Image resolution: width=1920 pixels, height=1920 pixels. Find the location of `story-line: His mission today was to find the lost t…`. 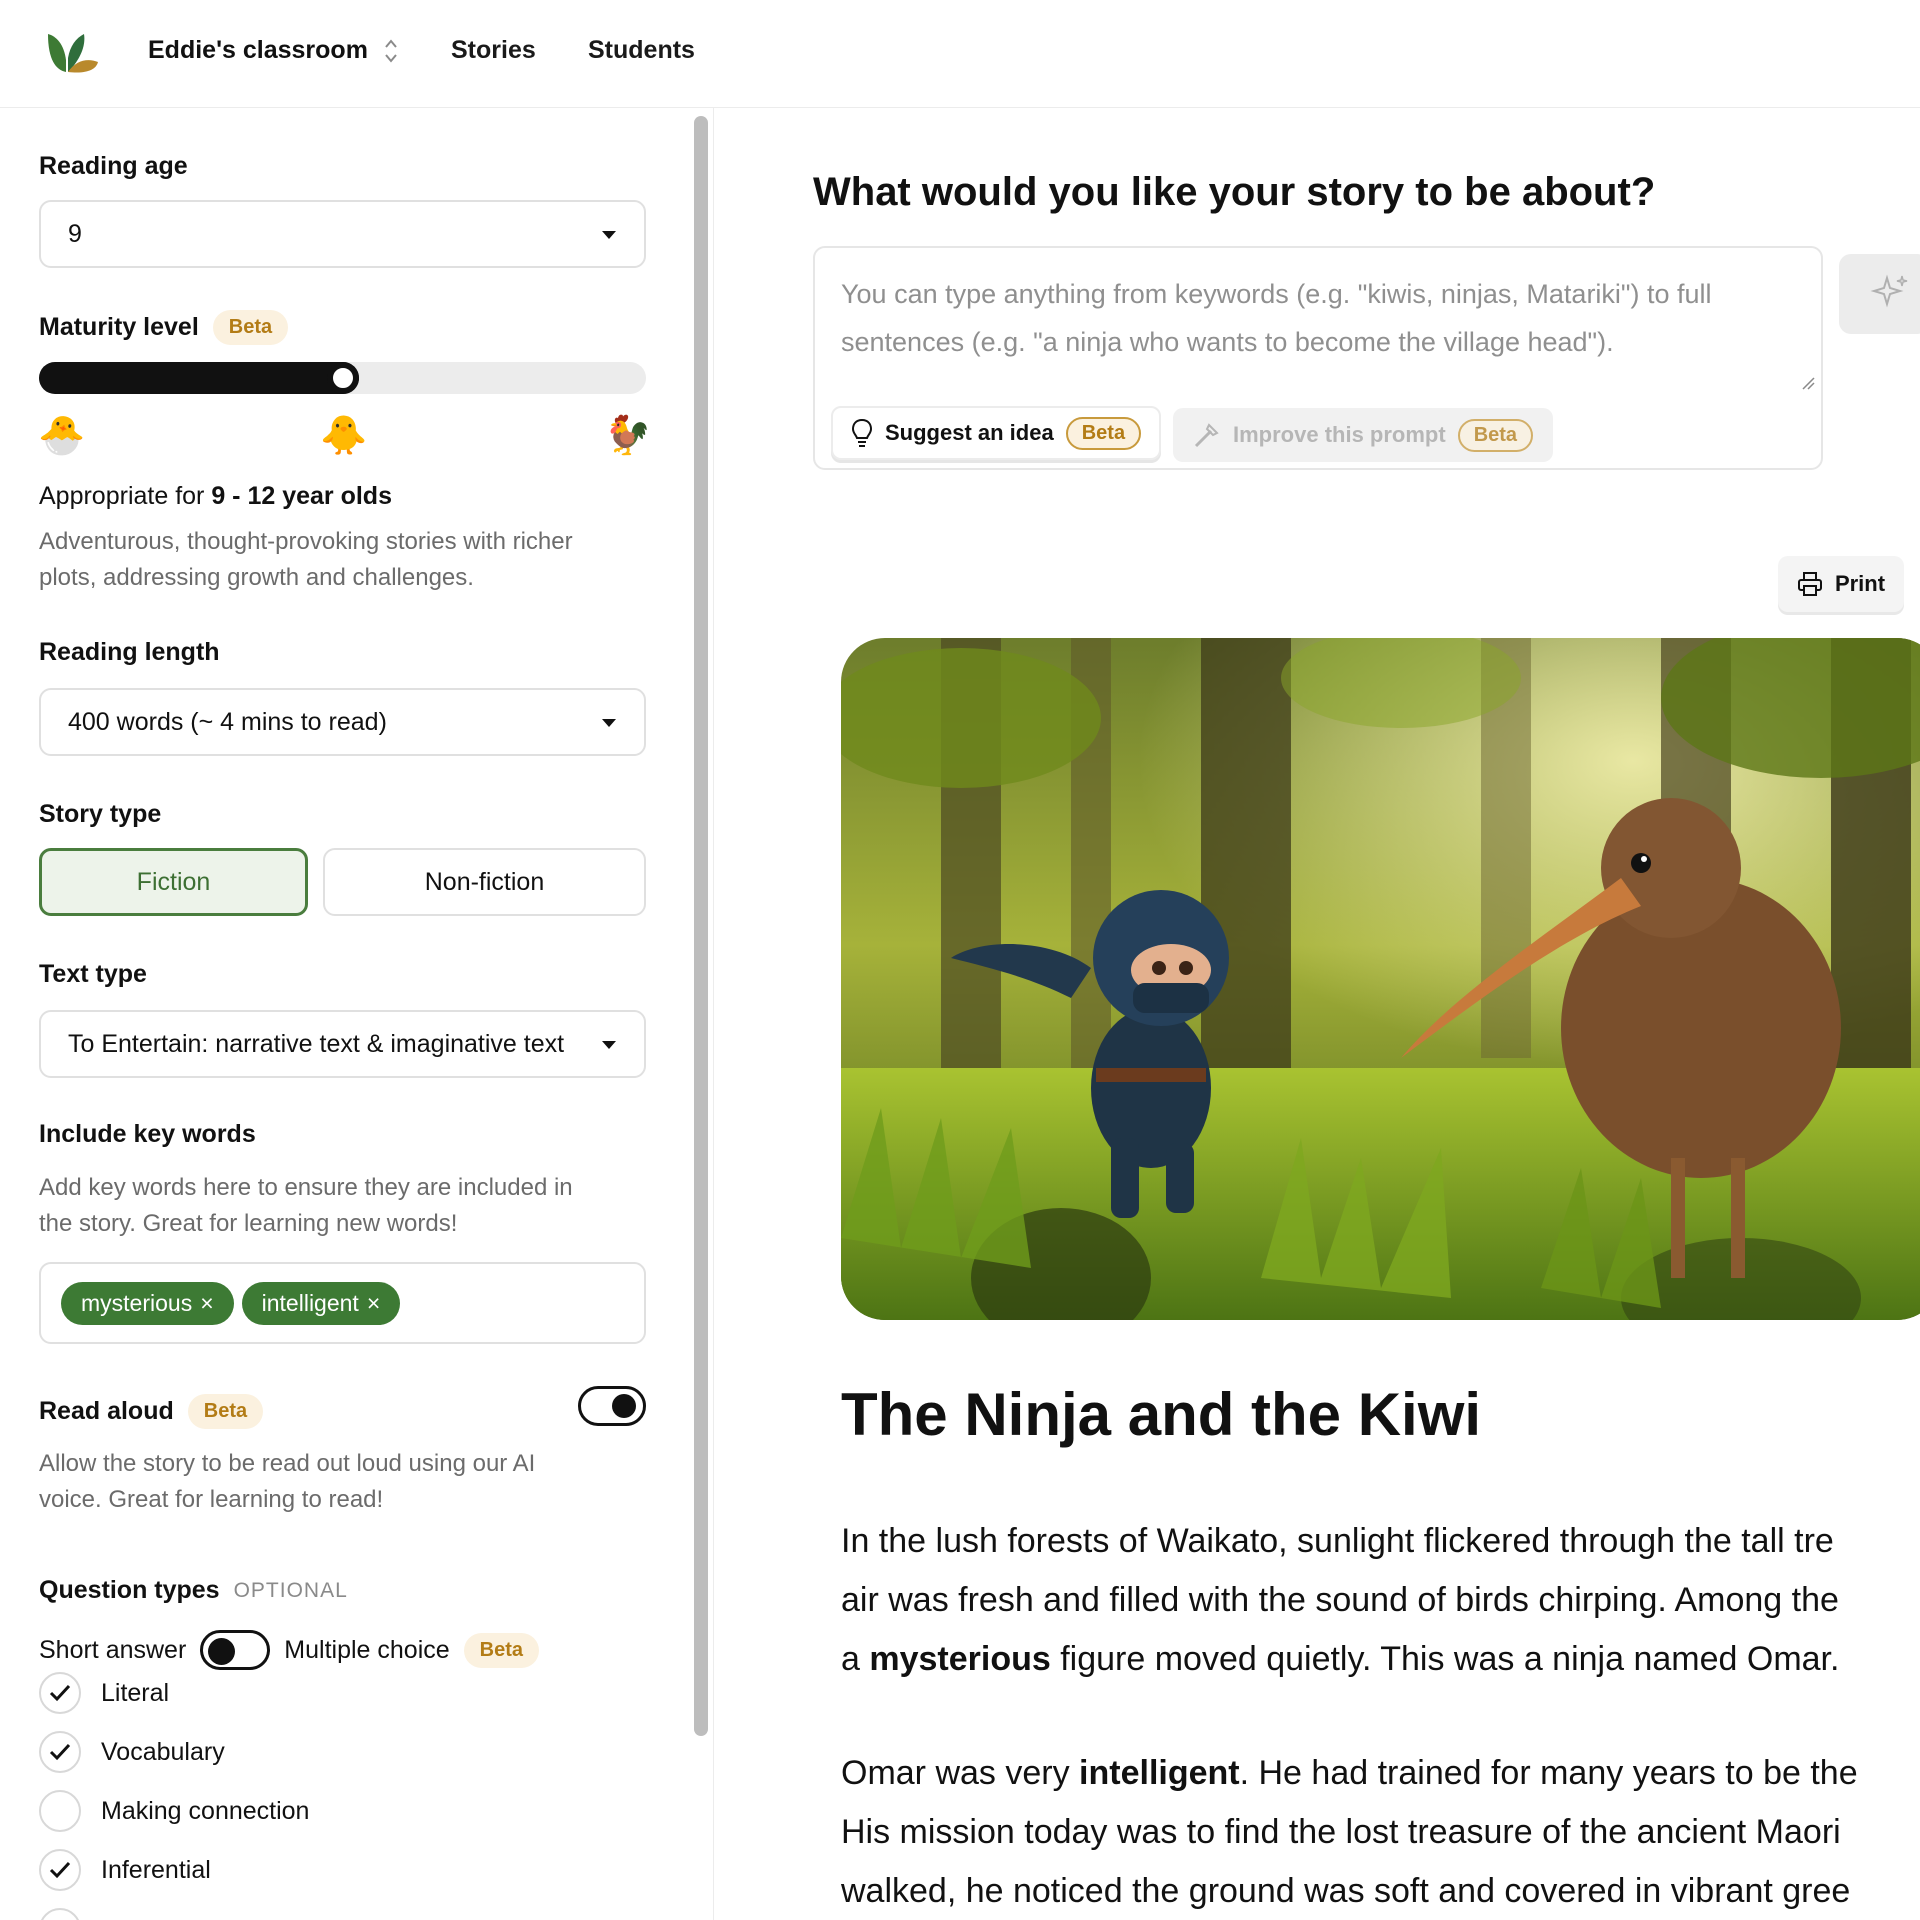

story-line: His mission today was to find the lost t… is located at coordinates (1341, 1832).